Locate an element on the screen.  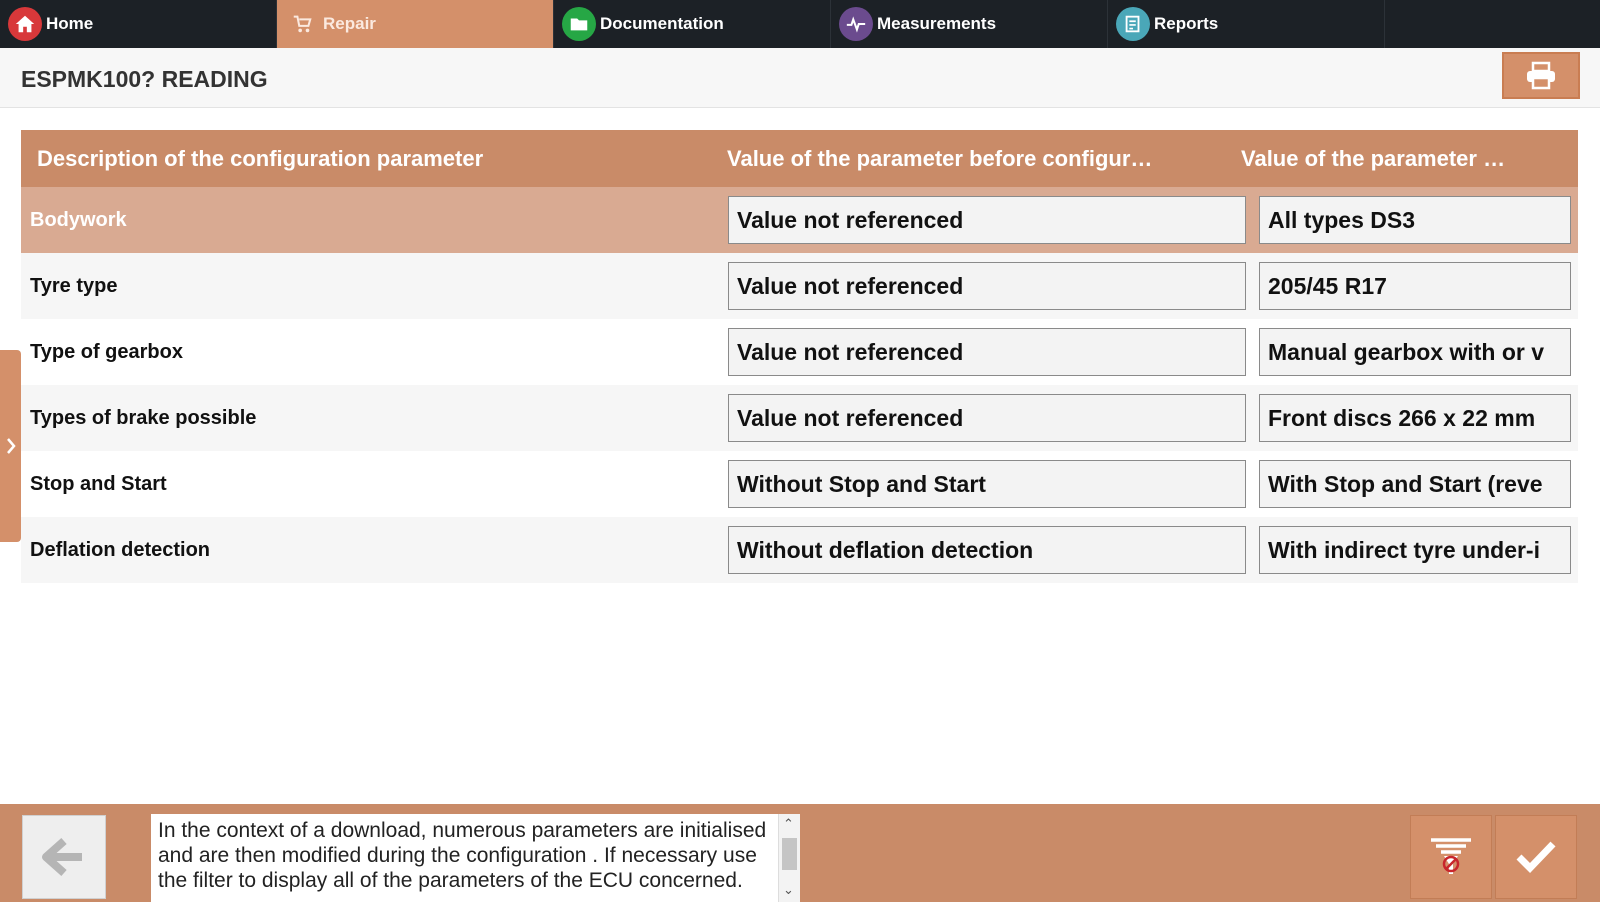
scroll-up-icon: ⌃ is located at coordinates (788, 824).